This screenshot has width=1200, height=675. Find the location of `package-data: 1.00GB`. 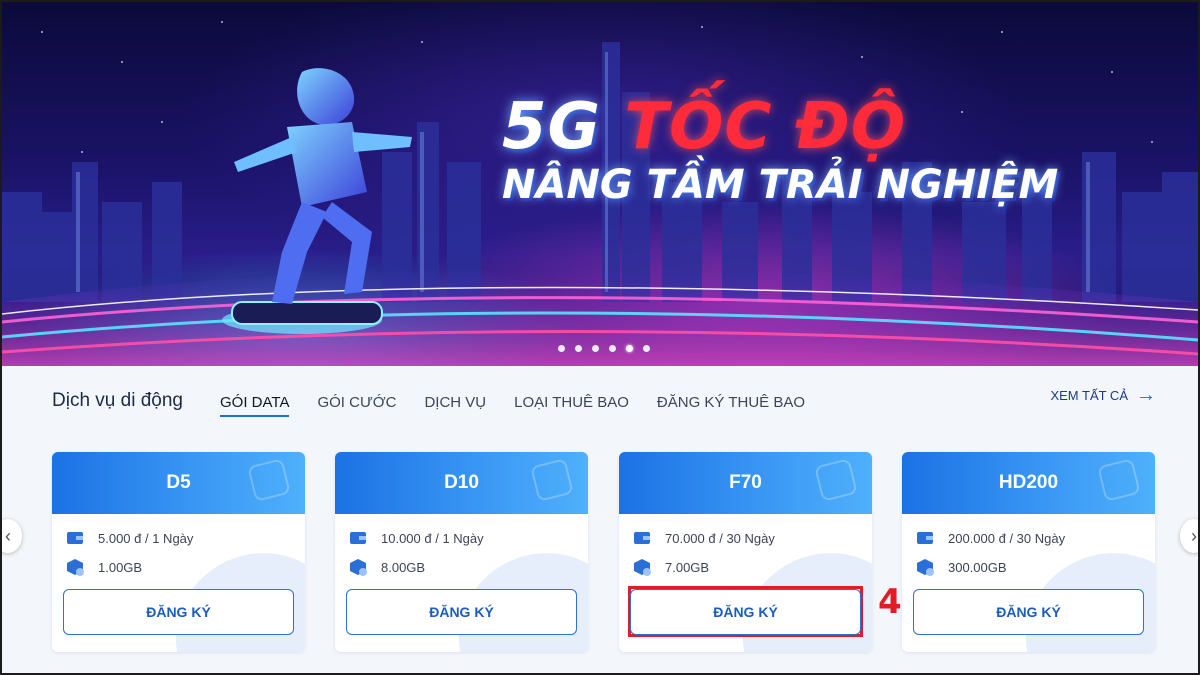

package-data: 1.00GB is located at coordinates (120, 567).